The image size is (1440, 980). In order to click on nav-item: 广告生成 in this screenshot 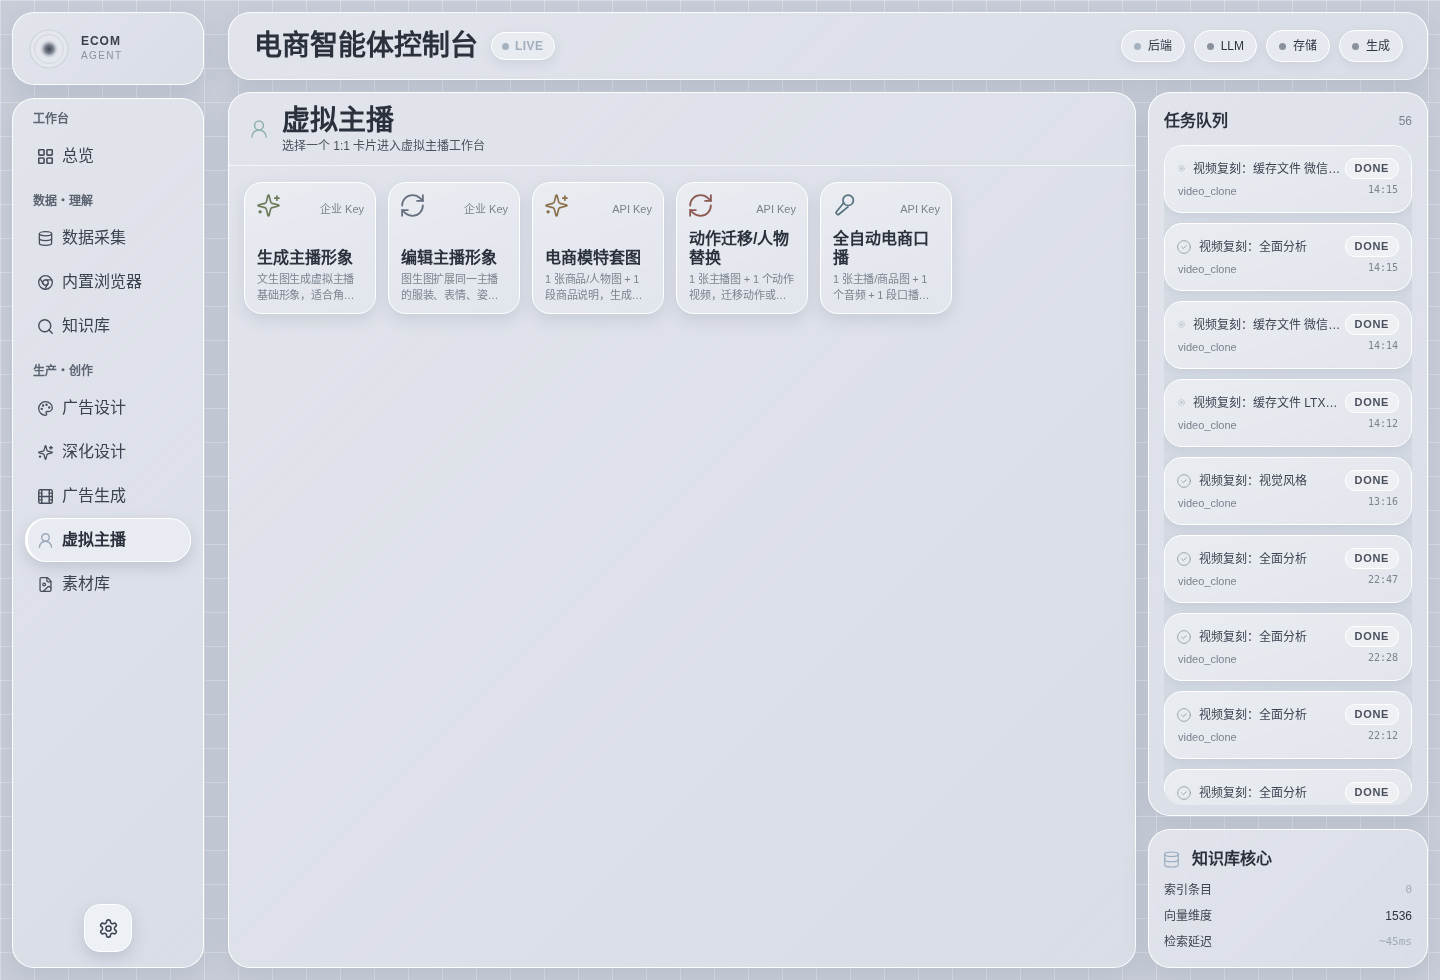, I will do `click(108, 496)`.